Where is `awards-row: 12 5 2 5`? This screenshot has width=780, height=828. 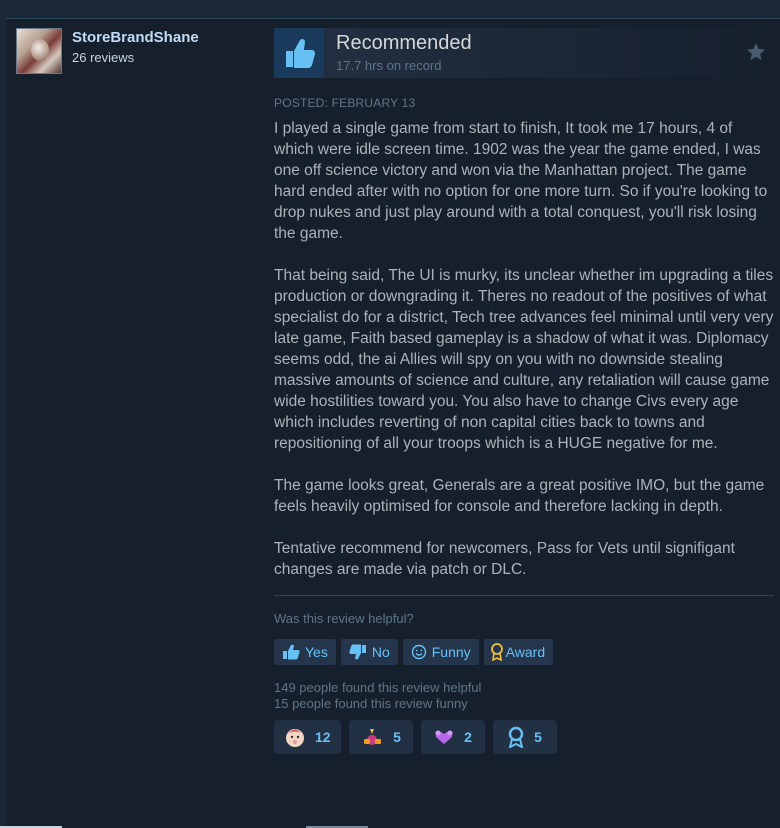 awards-row: 12 5 2 5 is located at coordinates (524, 737).